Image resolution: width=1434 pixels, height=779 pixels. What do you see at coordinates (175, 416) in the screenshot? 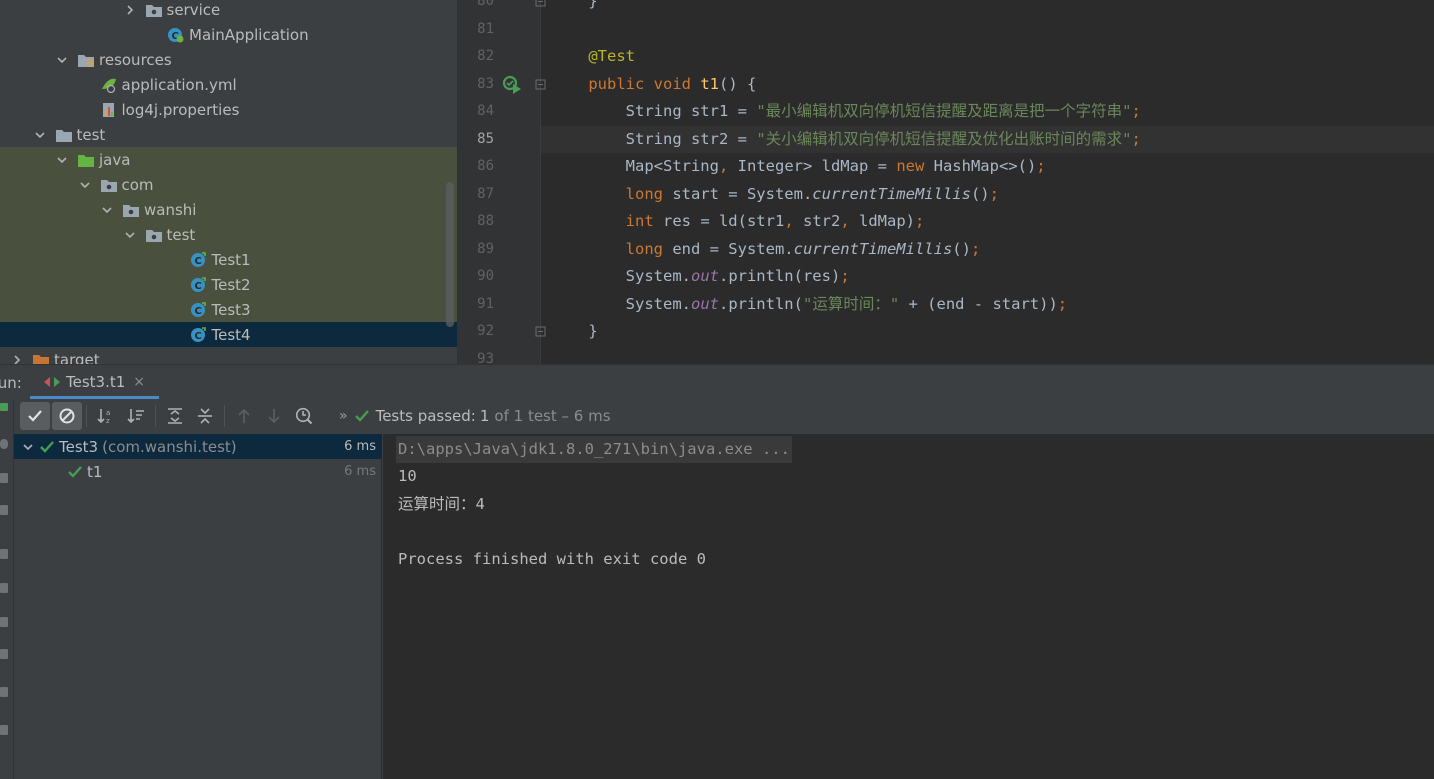
I see `expand-all-button` at bounding box center [175, 416].